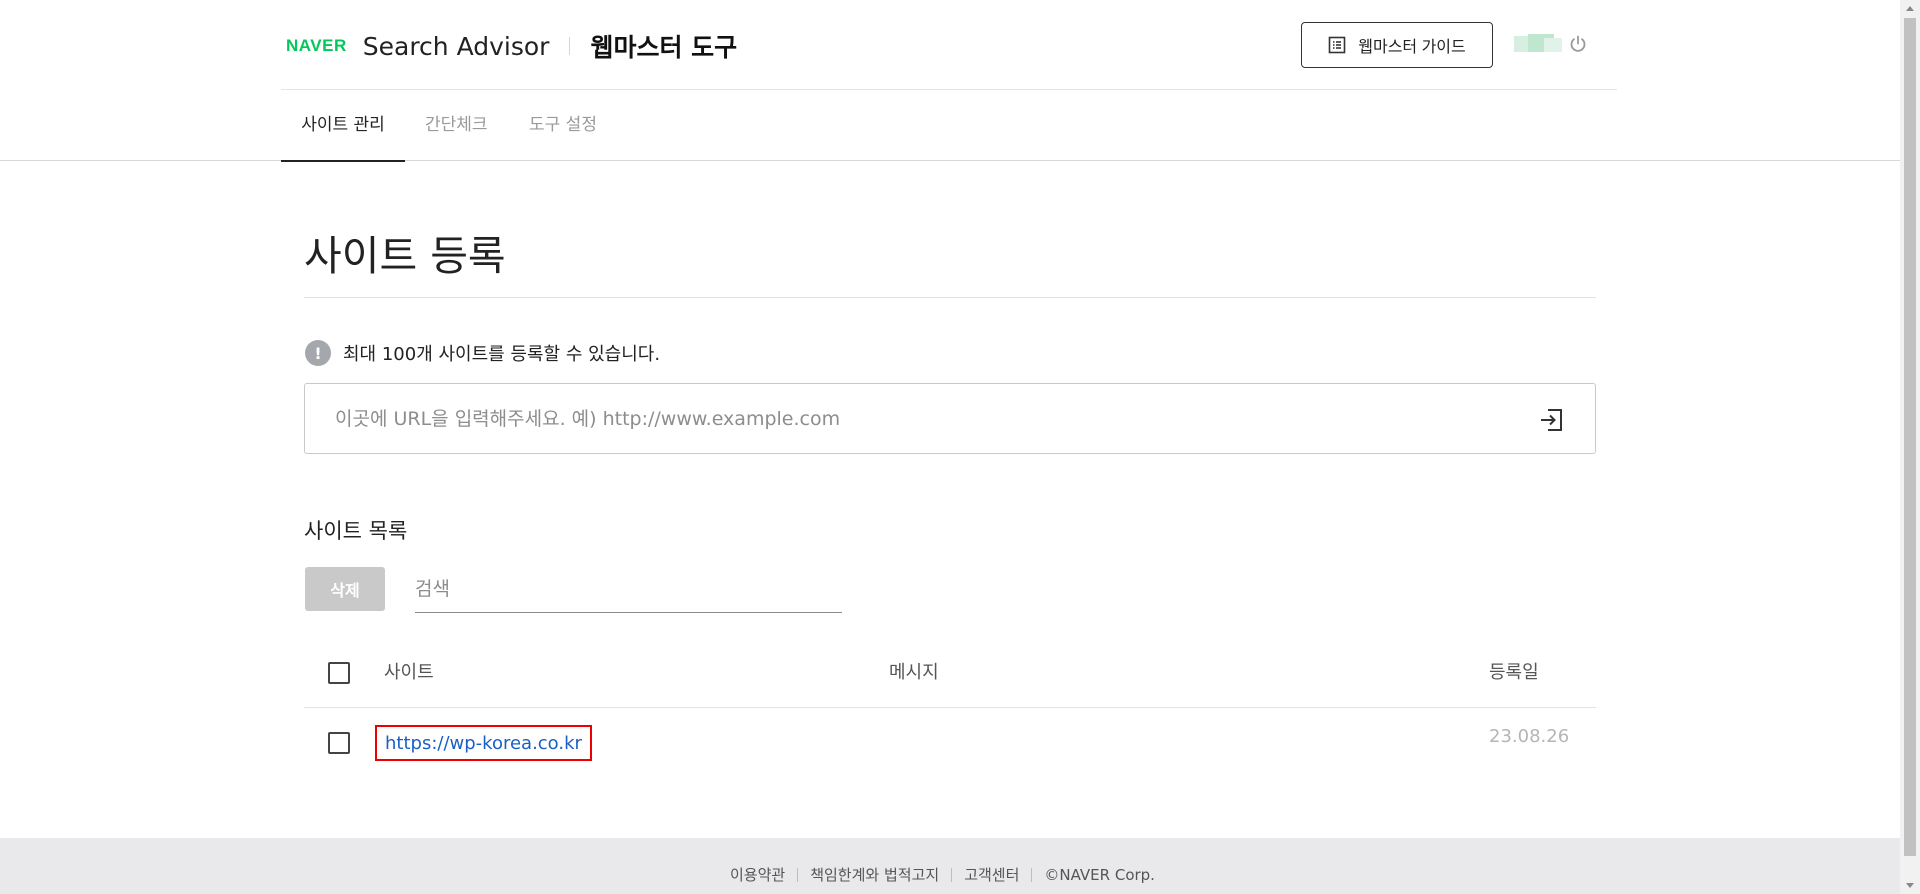 The image size is (1920, 894). What do you see at coordinates (874, 874) in the screenshot?
I see `footer-link-legal: 책임한계와 법적고지` at bounding box center [874, 874].